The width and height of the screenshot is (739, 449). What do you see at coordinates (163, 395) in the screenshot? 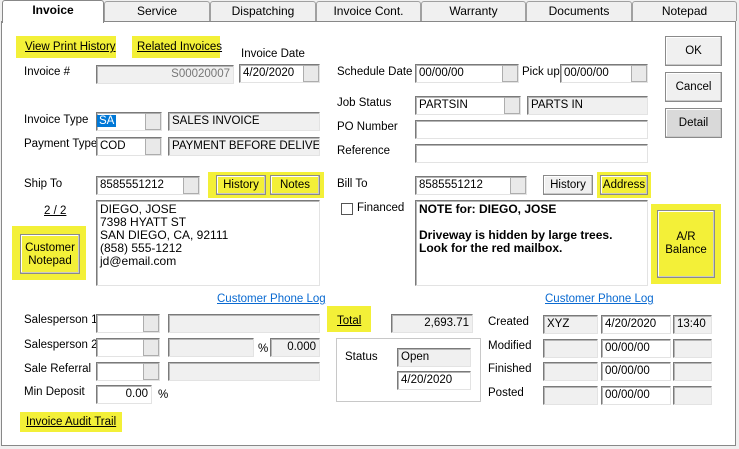
I see `min-deposit-percent-sign: %` at bounding box center [163, 395].